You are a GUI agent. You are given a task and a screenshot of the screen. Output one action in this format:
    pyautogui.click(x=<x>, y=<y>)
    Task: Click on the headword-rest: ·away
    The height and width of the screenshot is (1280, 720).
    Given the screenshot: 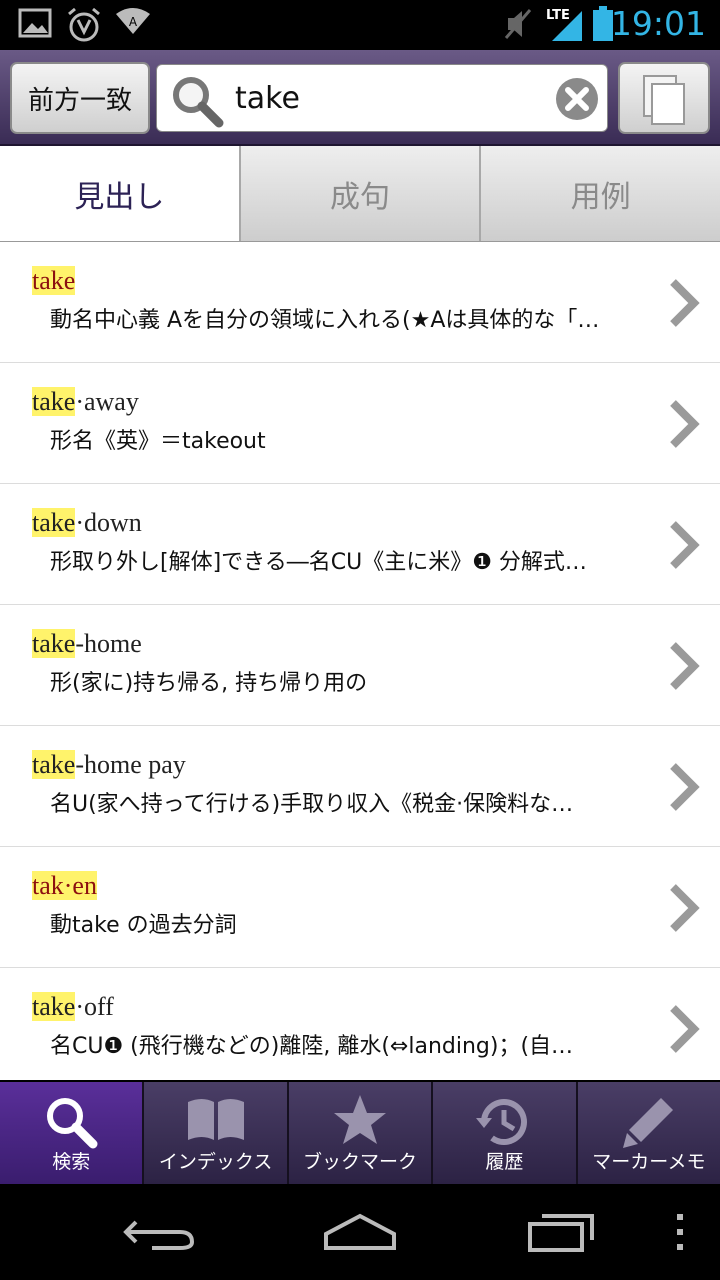 What is the action you would take?
    pyautogui.click(x=107, y=401)
    